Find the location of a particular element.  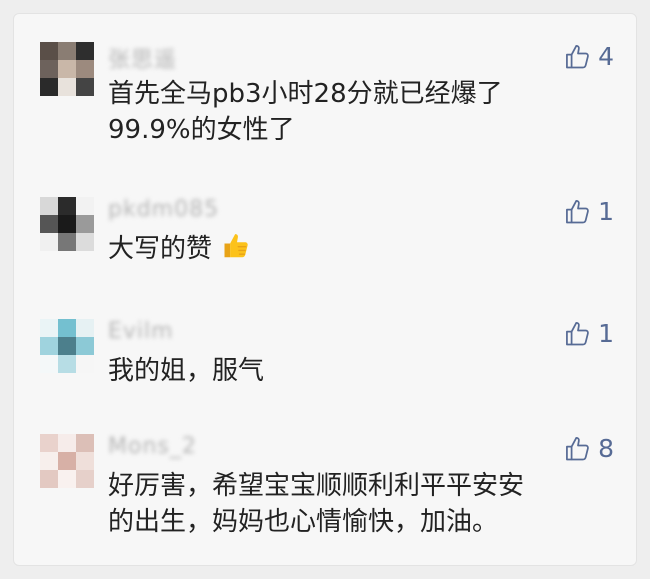

like-button: 8 is located at coordinates (589, 448).